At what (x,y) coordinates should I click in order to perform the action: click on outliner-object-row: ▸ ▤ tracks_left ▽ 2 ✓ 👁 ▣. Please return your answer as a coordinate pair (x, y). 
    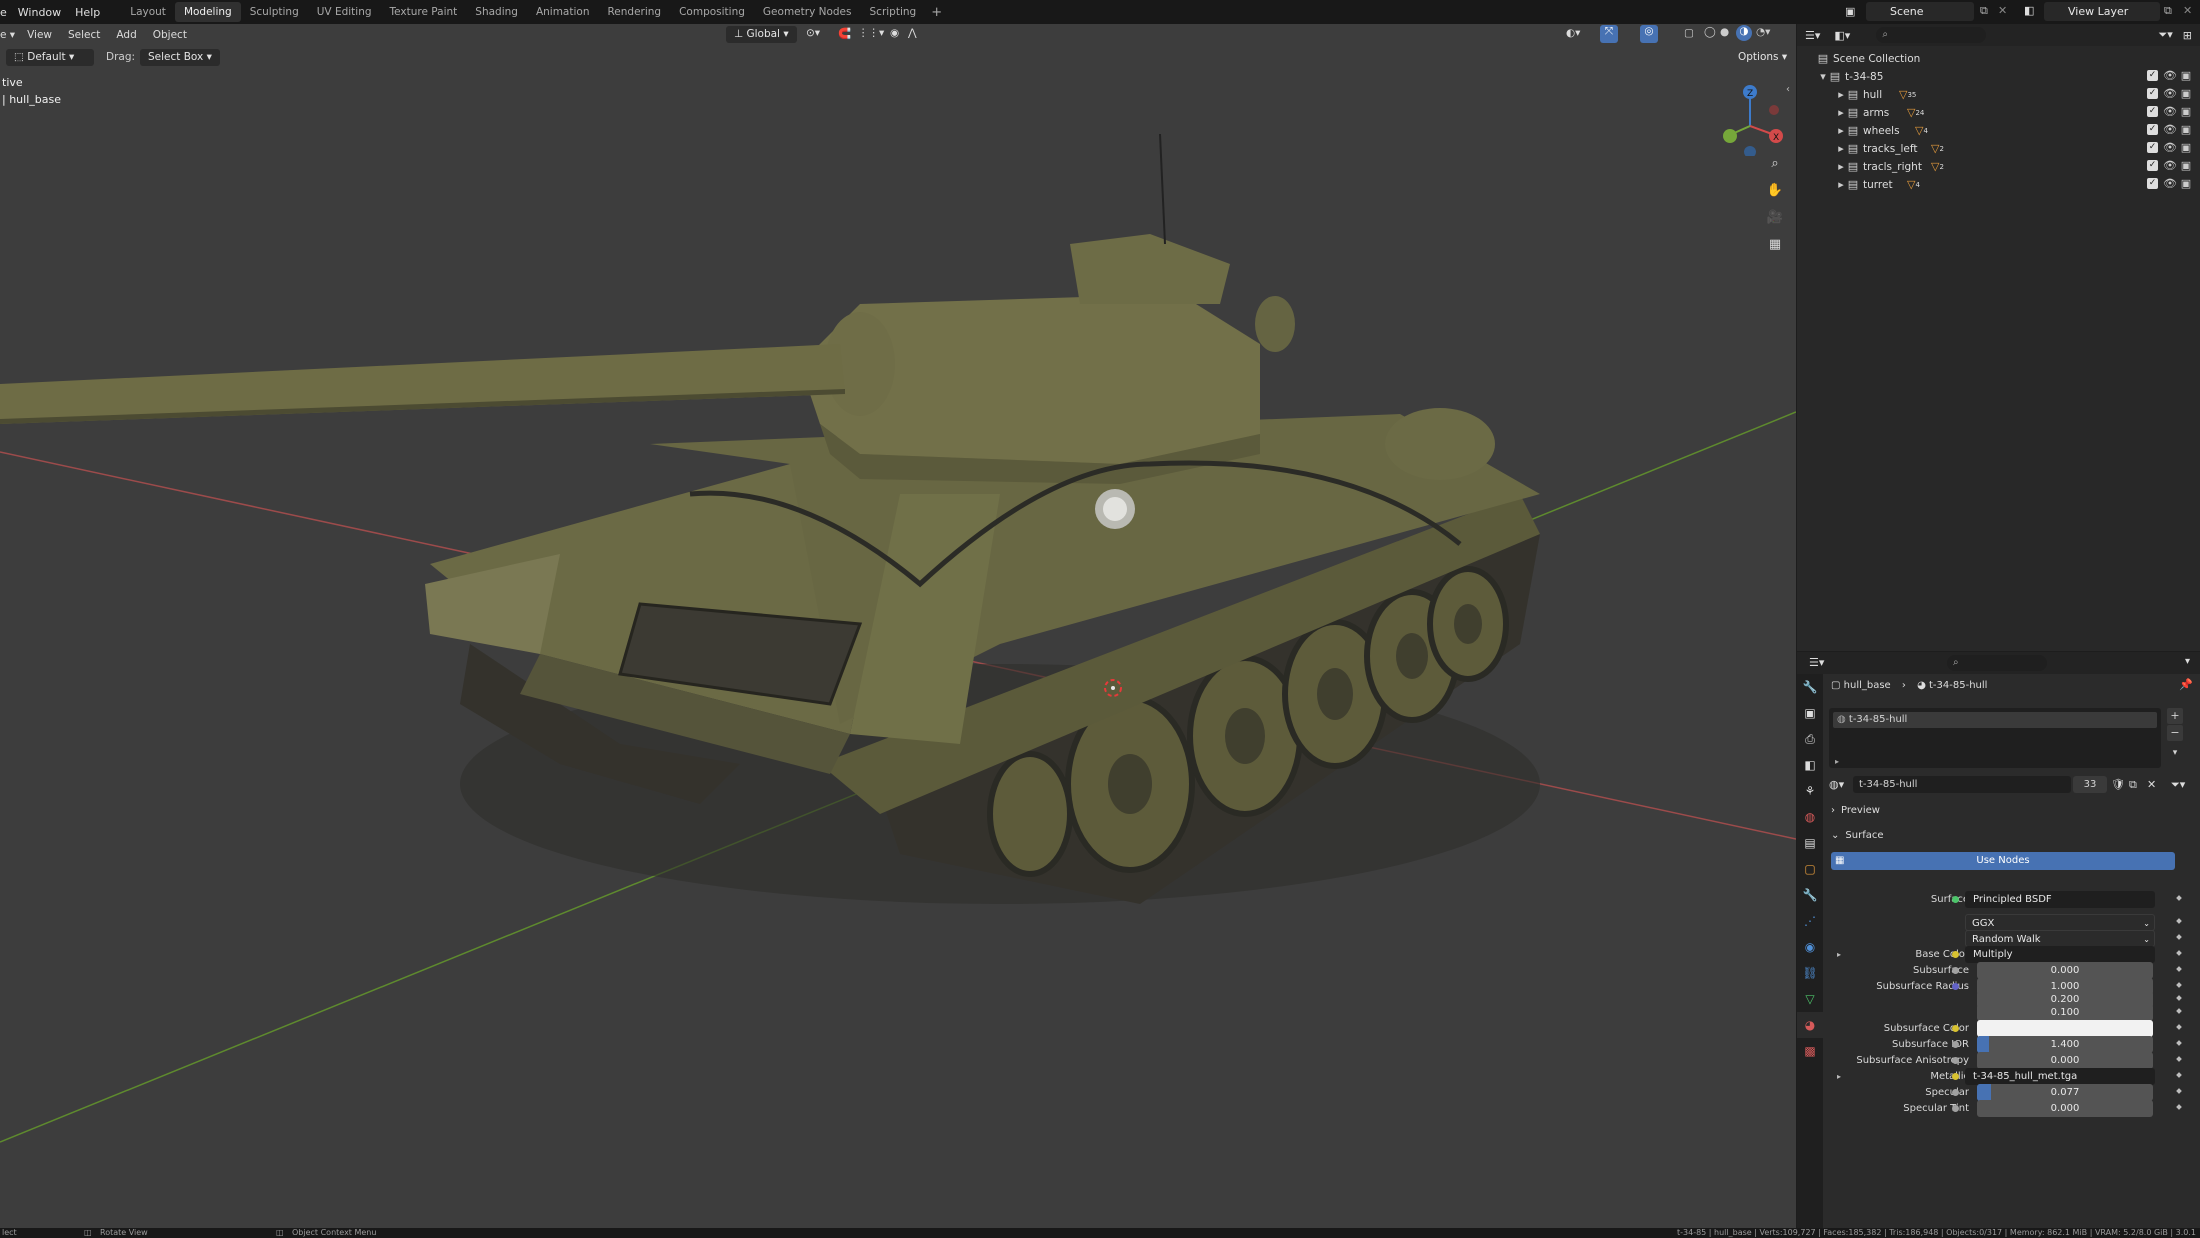
    Looking at the image, I should click on (1998, 149).